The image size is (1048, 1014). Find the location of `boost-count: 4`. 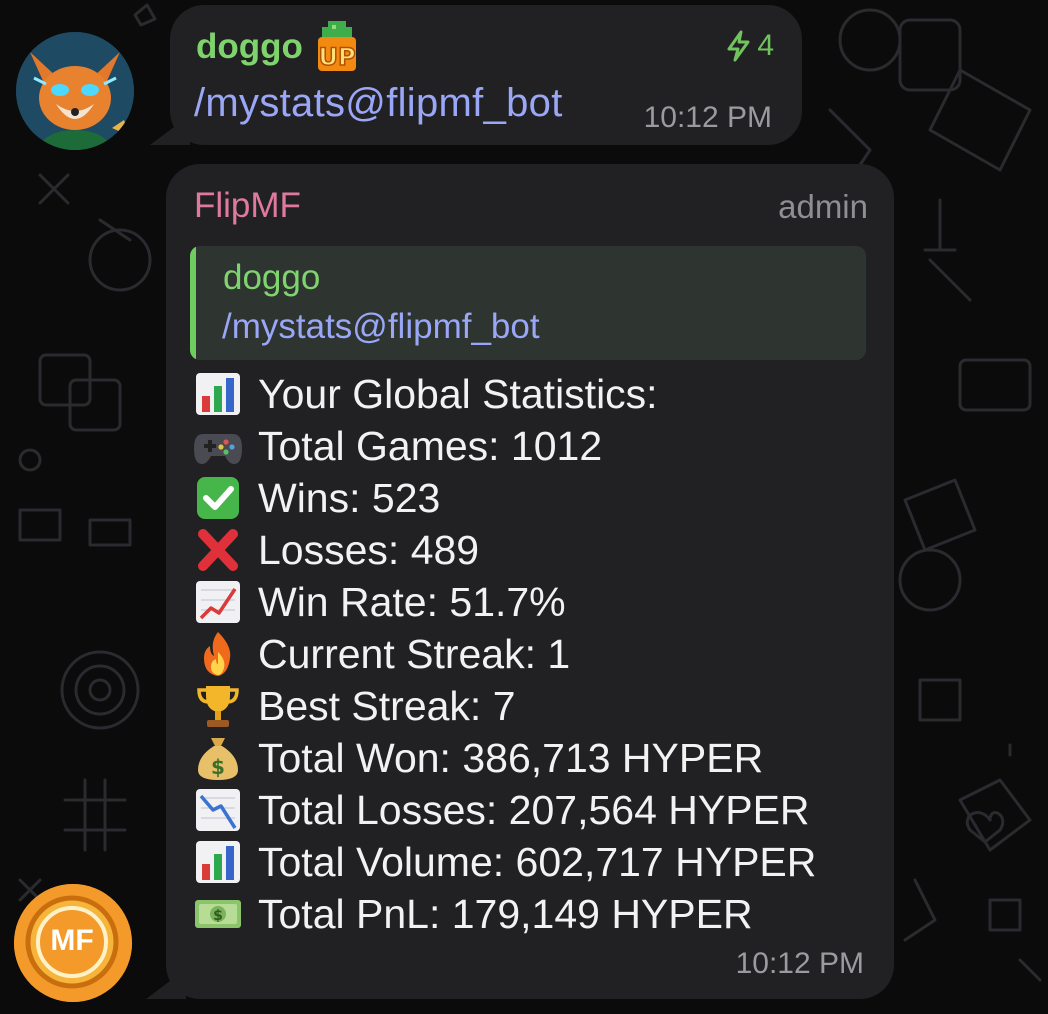

boost-count: 4 is located at coordinates (765, 45).